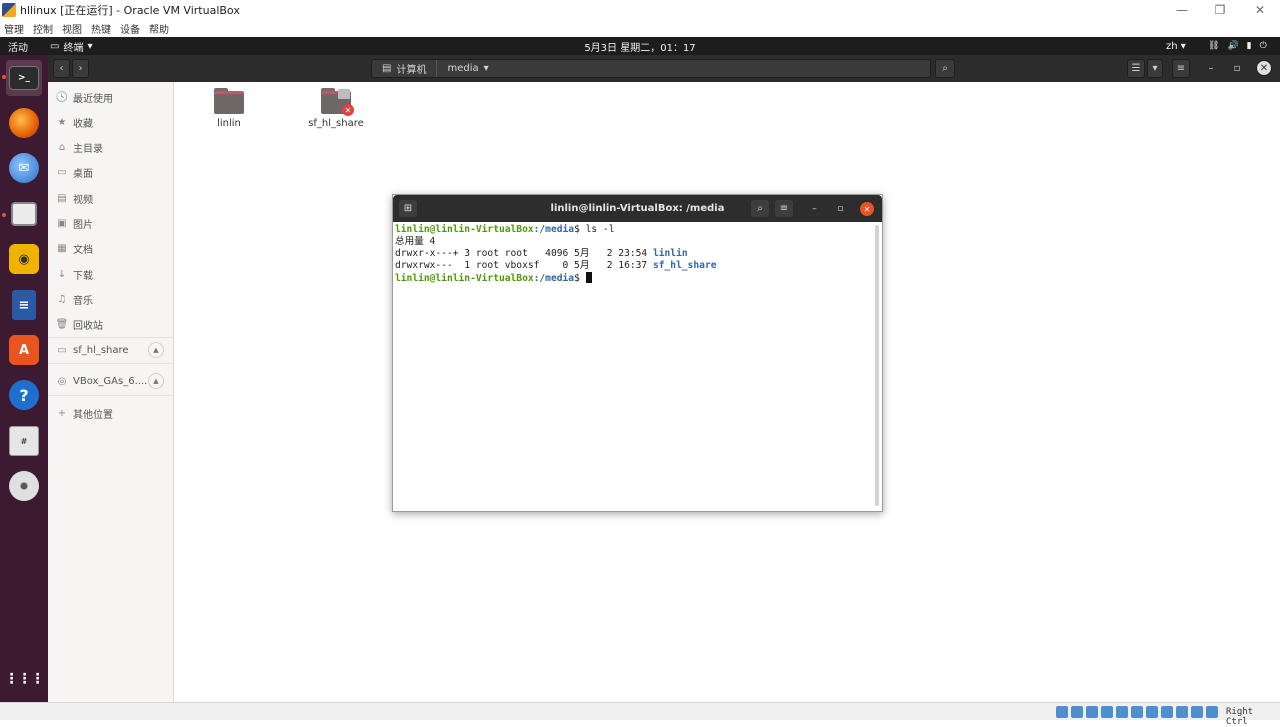 The height and width of the screenshot is (727, 1280). What do you see at coordinates (1260, 9) in the screenshot?
I see `close-button: ✕` at bounding box center [1260, 9].